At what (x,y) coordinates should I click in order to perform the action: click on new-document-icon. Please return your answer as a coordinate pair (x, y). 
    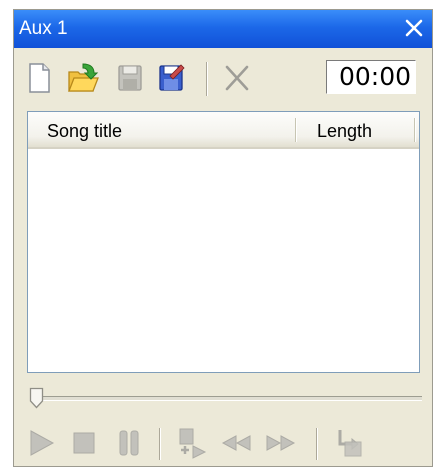
    Looking at the image, I should click on (39, 78).